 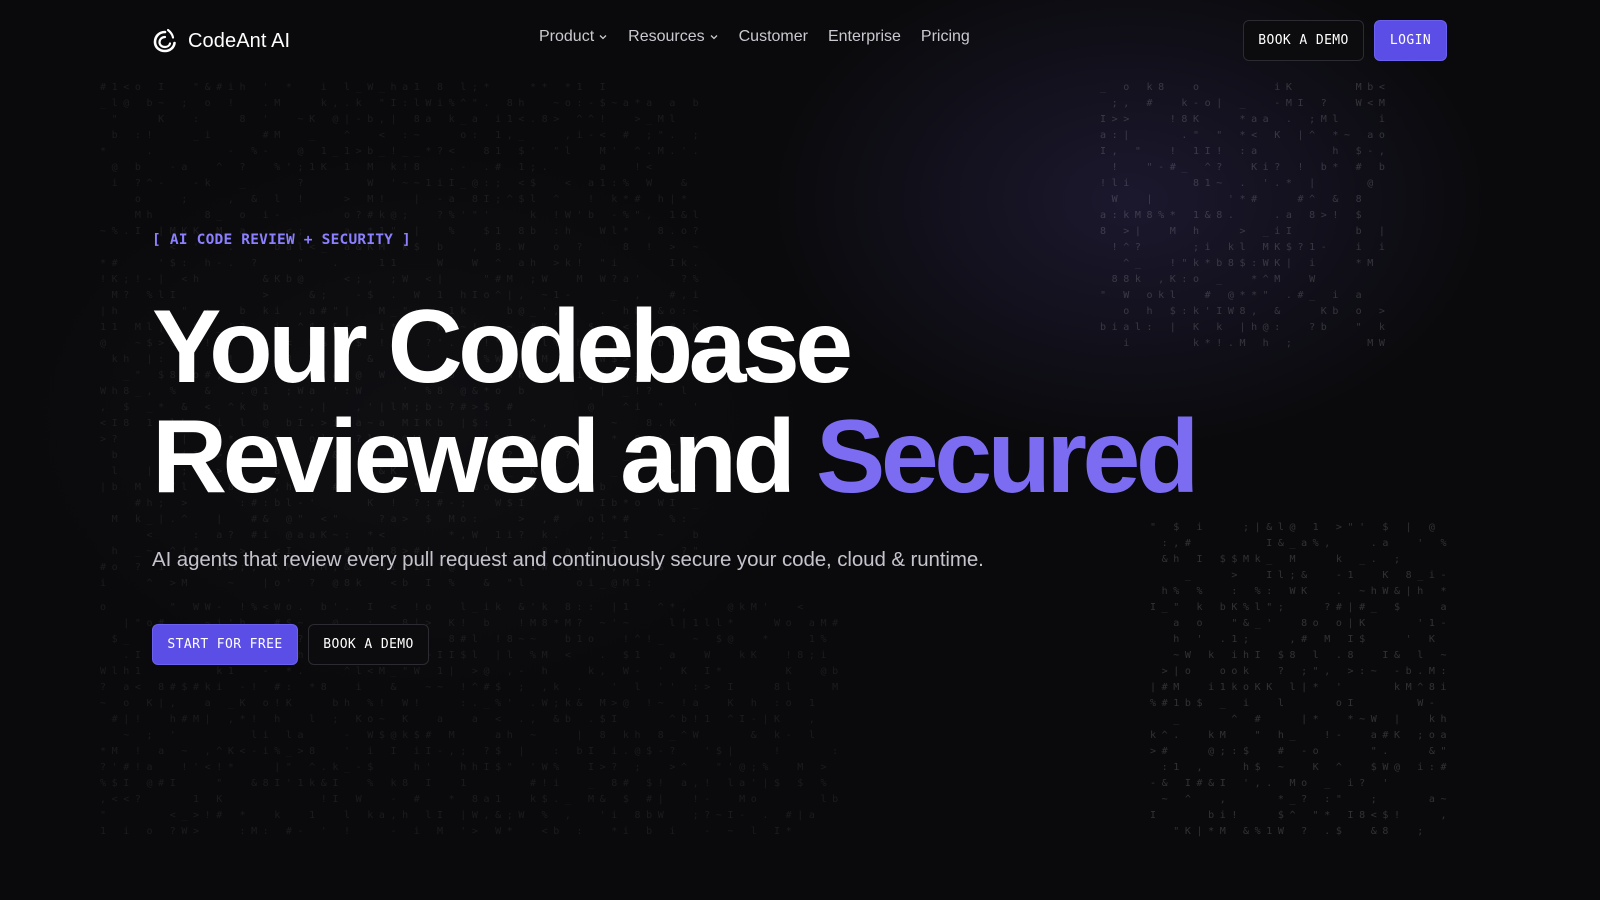 What do you see at coordinates (474, 457) in the screenshot?
I see `headline-plain-text: Reviewed and` at bounding box center [474, 457].